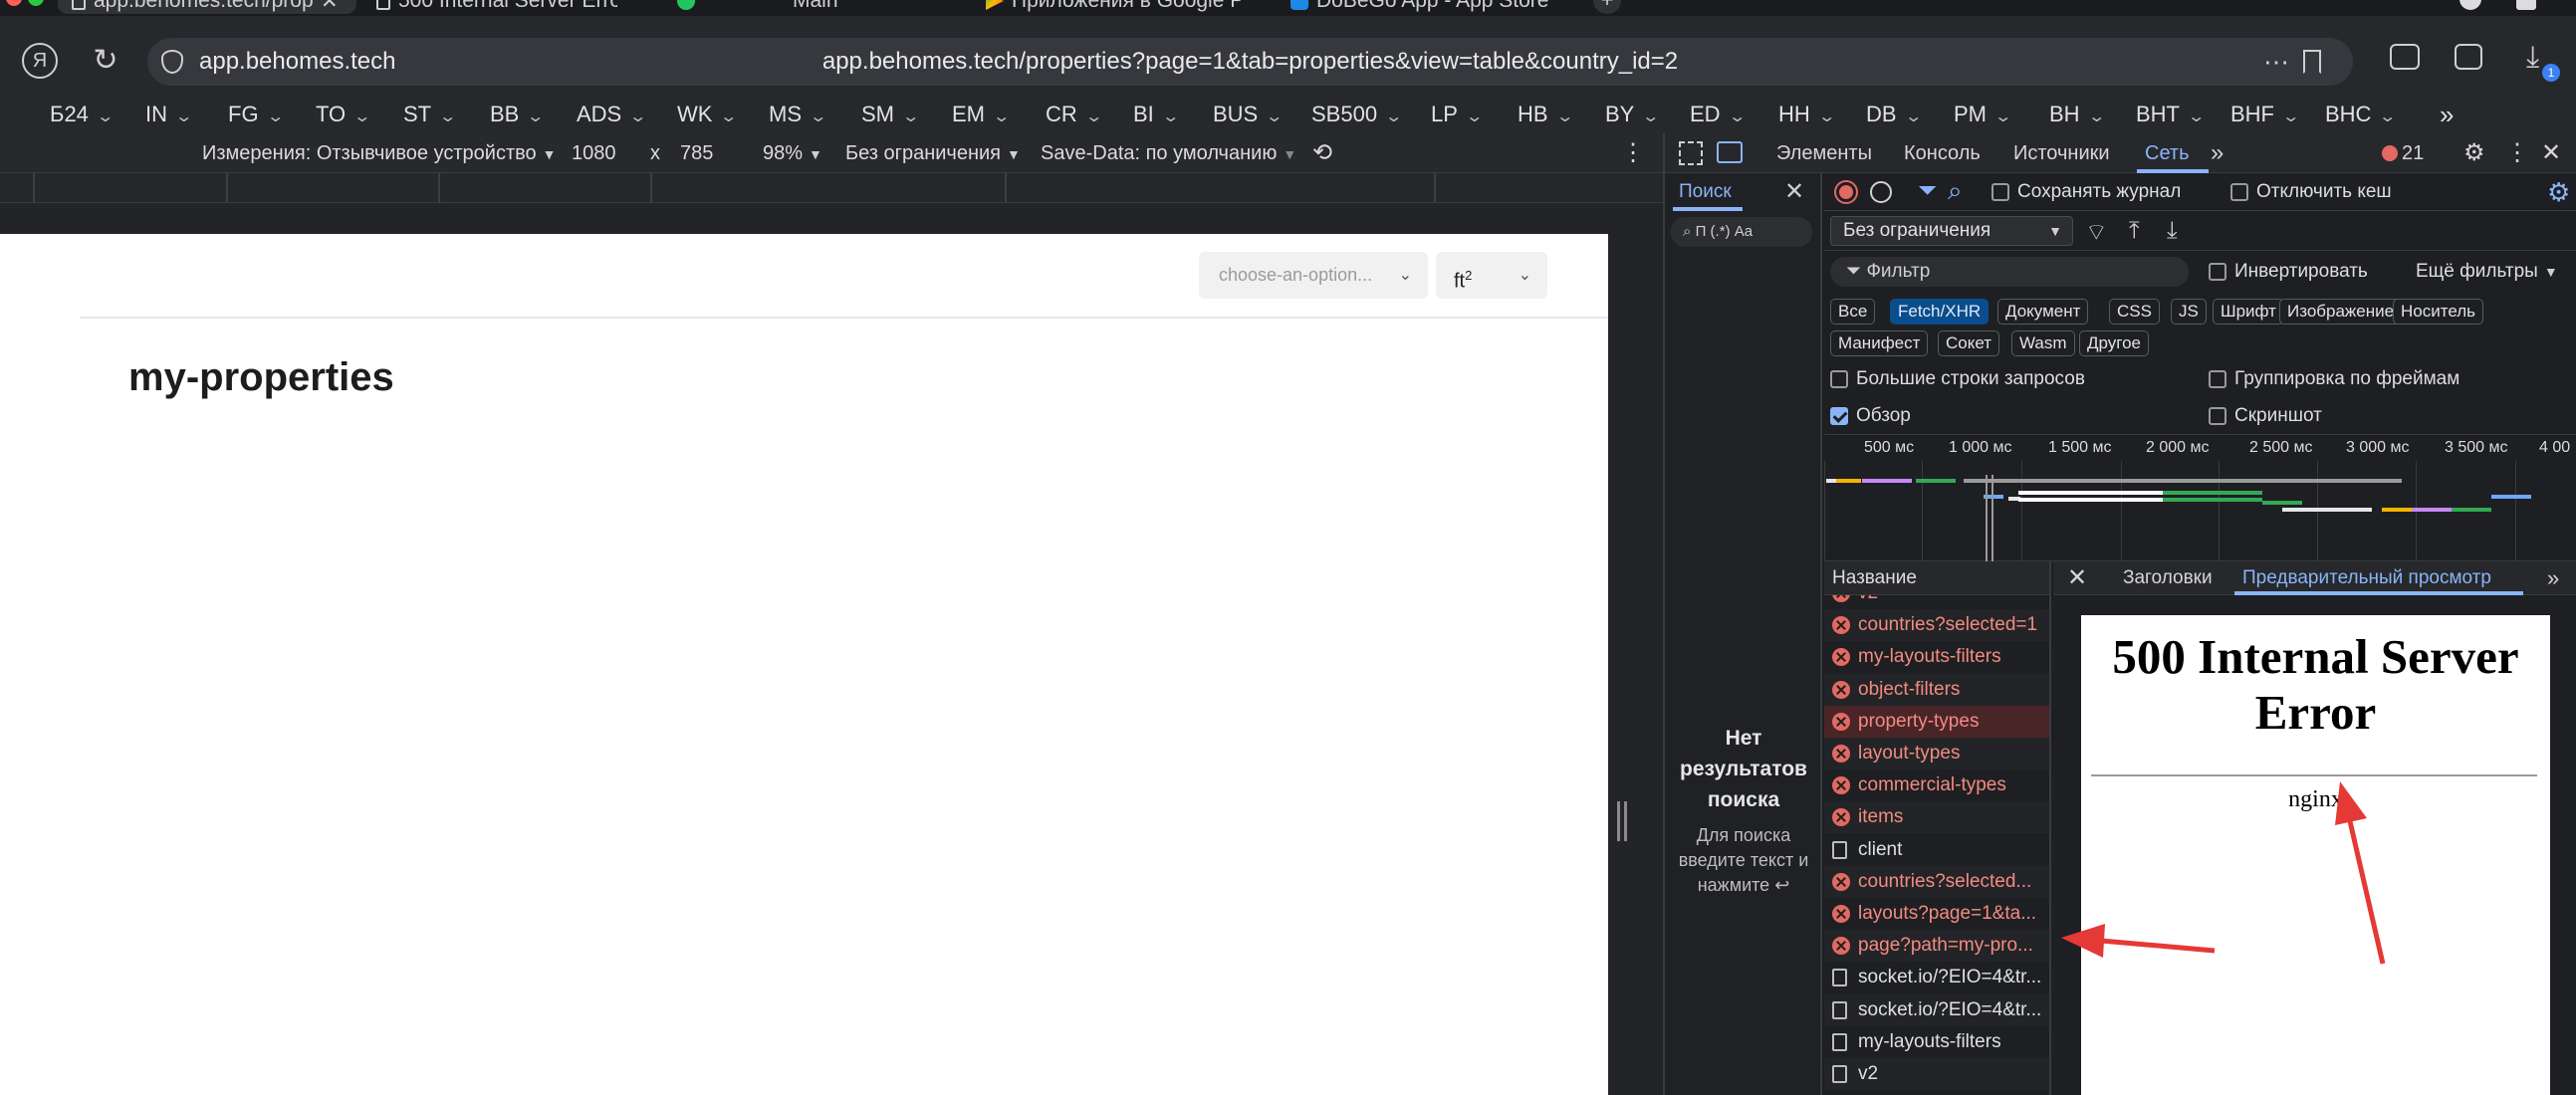 The image size is (2576, 1095). Describe the element at coordinates (1839, 416) in the screenshot. I see `overview-checkbox` at that location.